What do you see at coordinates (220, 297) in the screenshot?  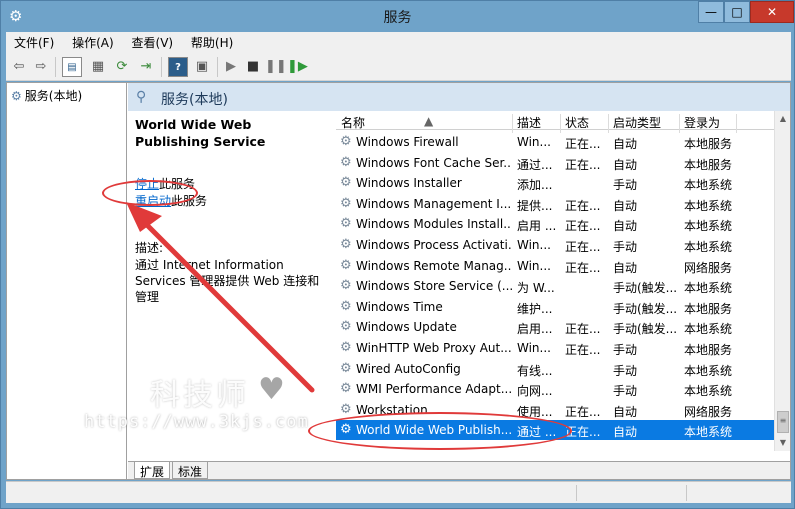 I see `annotation-arrow` at bounding box center [220, 297].